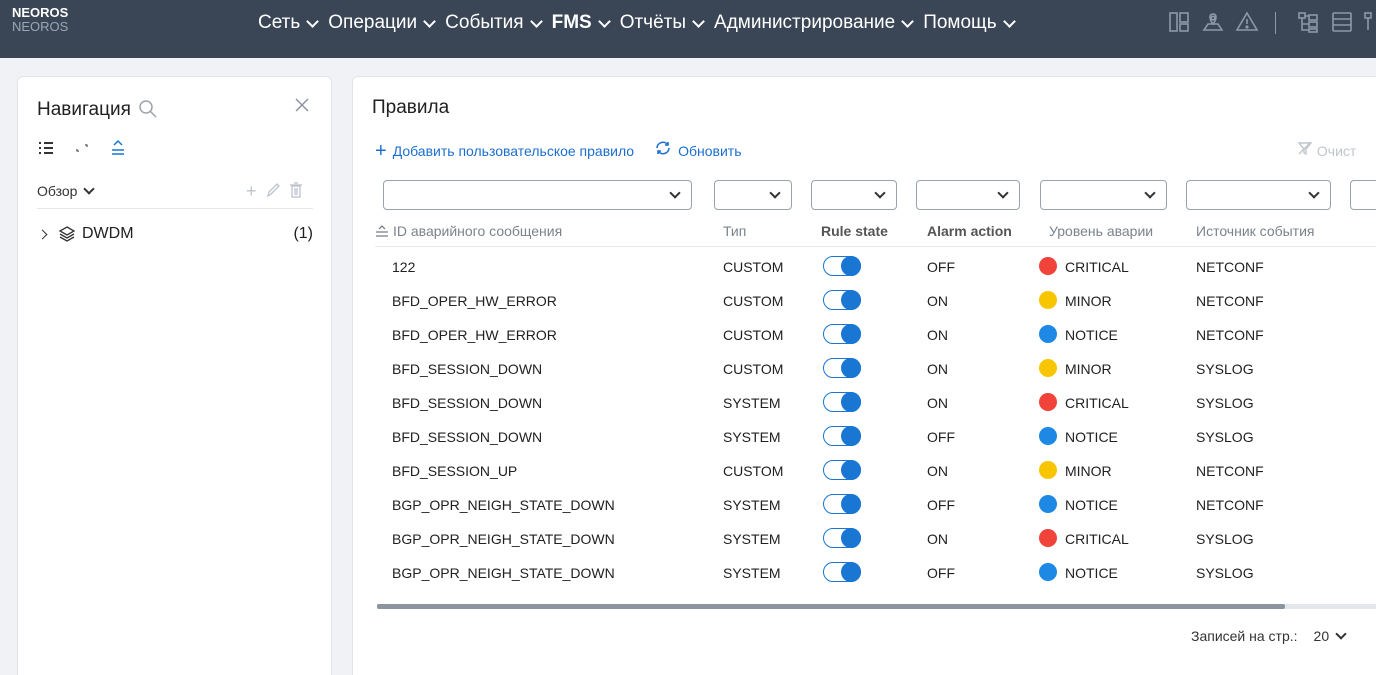 The image size is (1376, 675). What do you see at coordinates (381, 151) in the screenshot?
I see `plus-icon: +` at bounding box center [381, 151].